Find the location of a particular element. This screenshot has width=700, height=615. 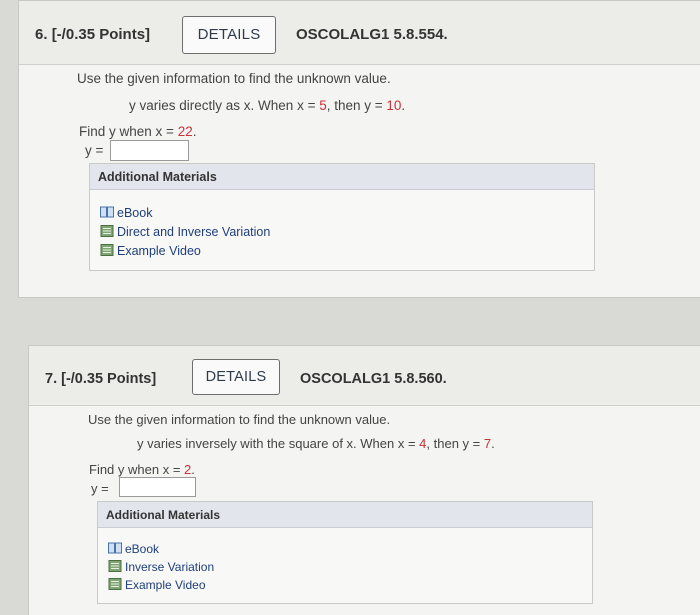

resource-label: Inverse Variation is located at coordinates (170, 567).